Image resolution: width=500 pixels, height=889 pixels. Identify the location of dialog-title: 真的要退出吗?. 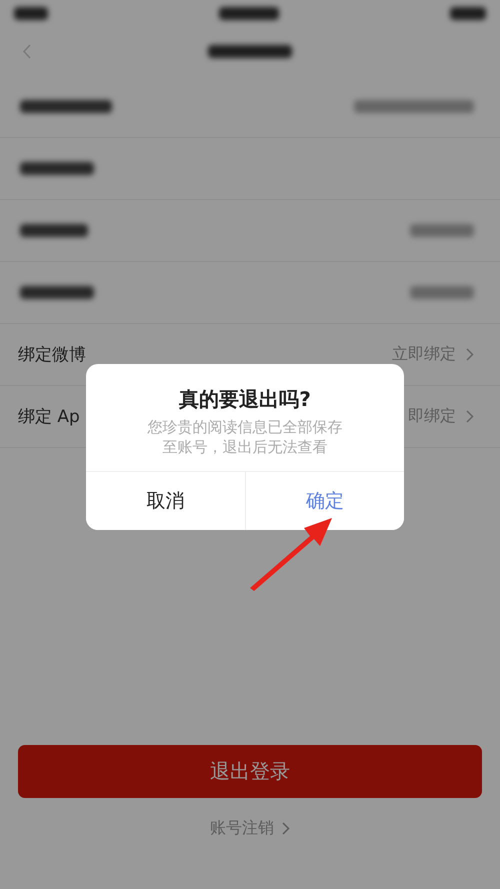
(245, 399).